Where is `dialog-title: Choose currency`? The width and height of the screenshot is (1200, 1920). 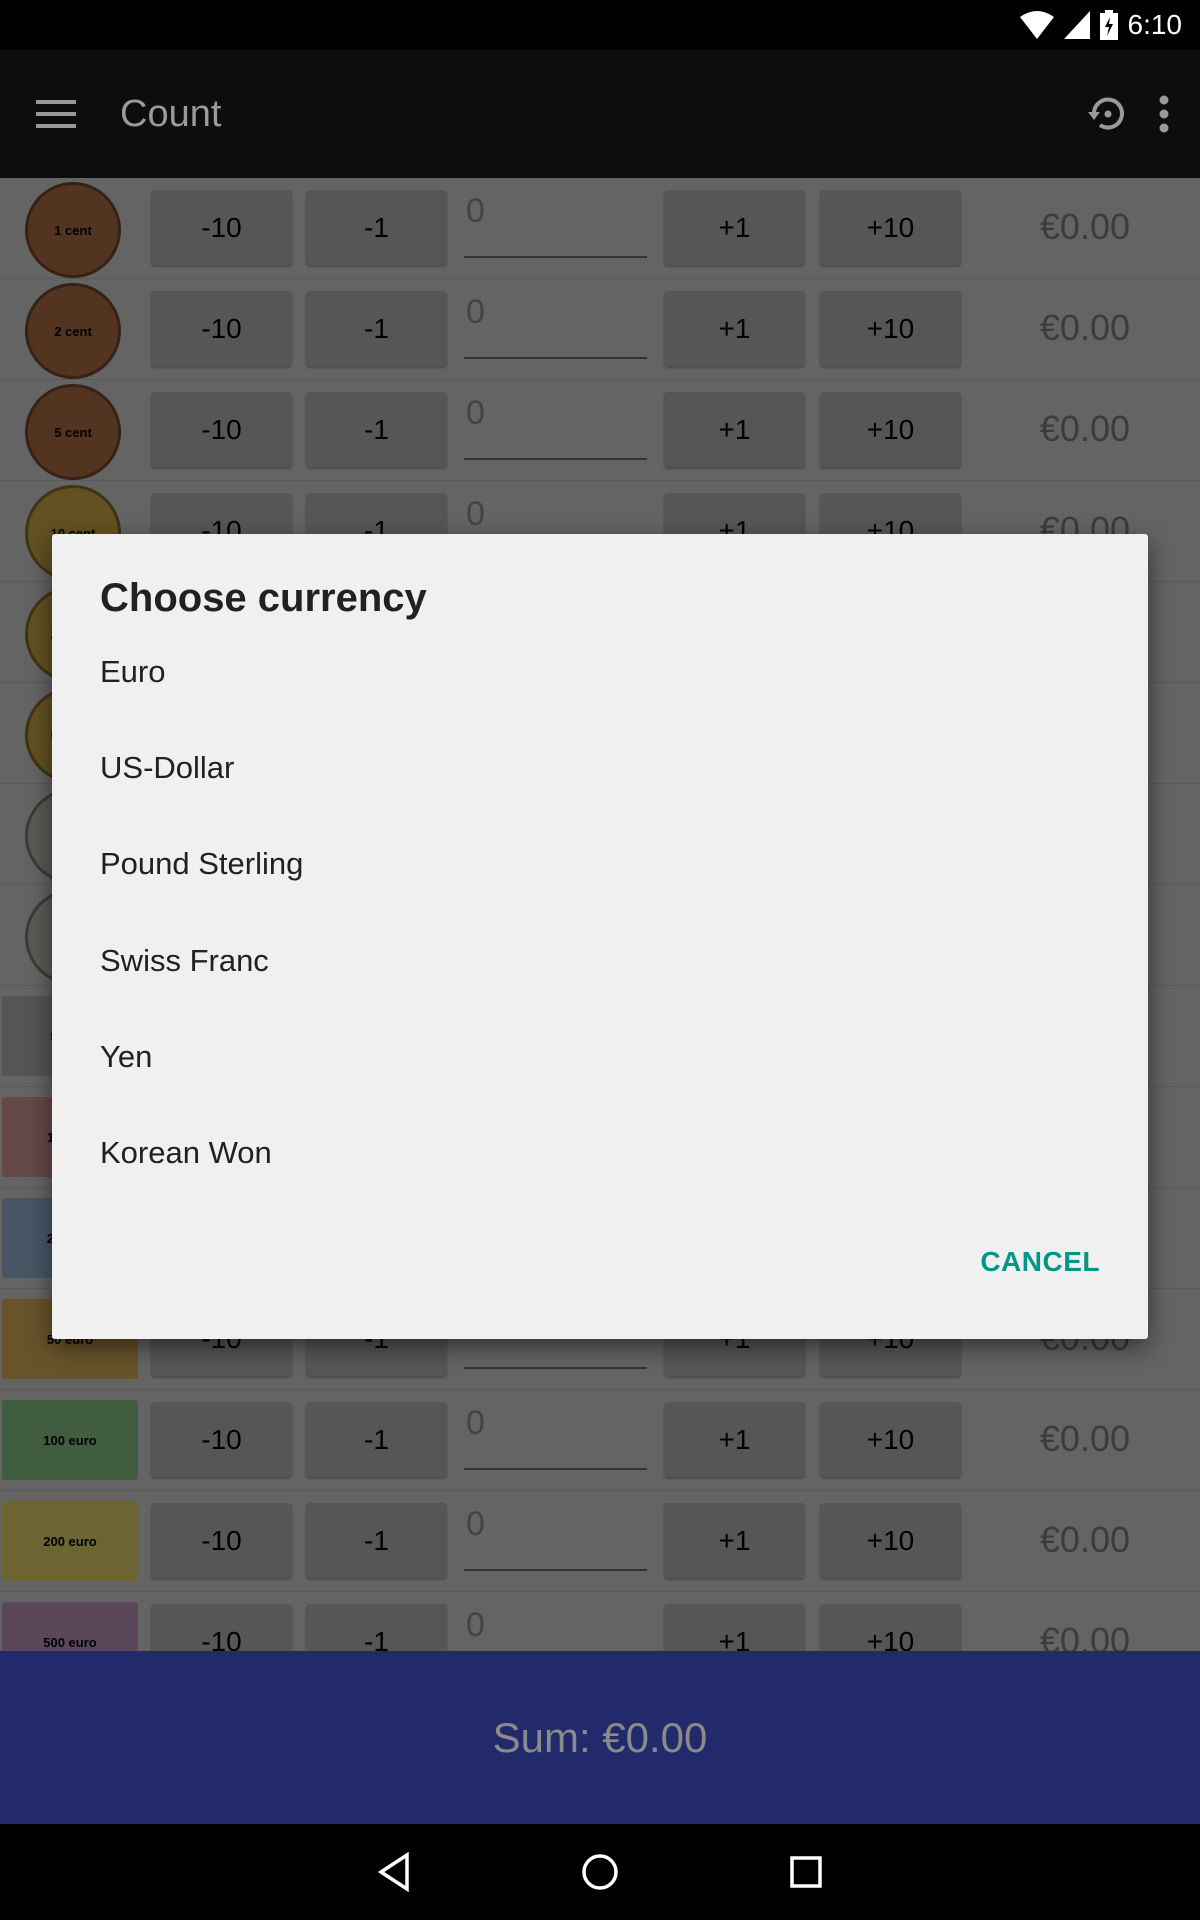 dialog-title: Choose currency is located at coordinates (263, 598).